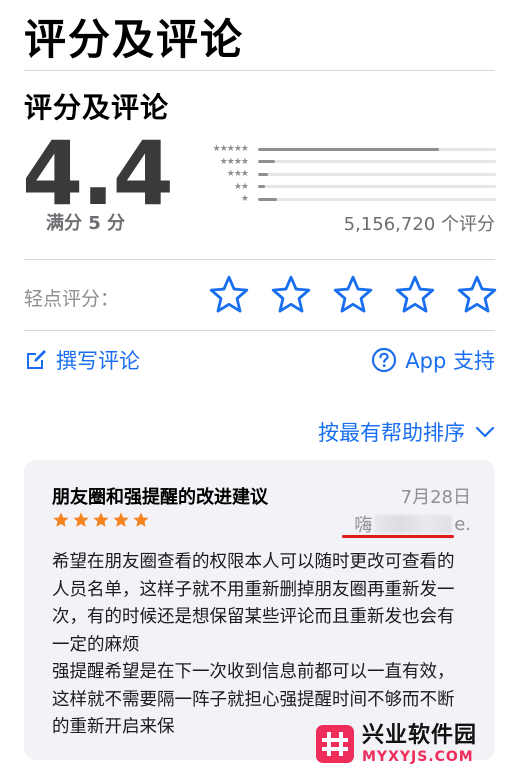 This screenshot has width=519, height=781. What do you see at coordinates (72, 299) in the screenshot?
I see `tap-to-rate-label: 轻点评分：` at bounding box center [72, 299].